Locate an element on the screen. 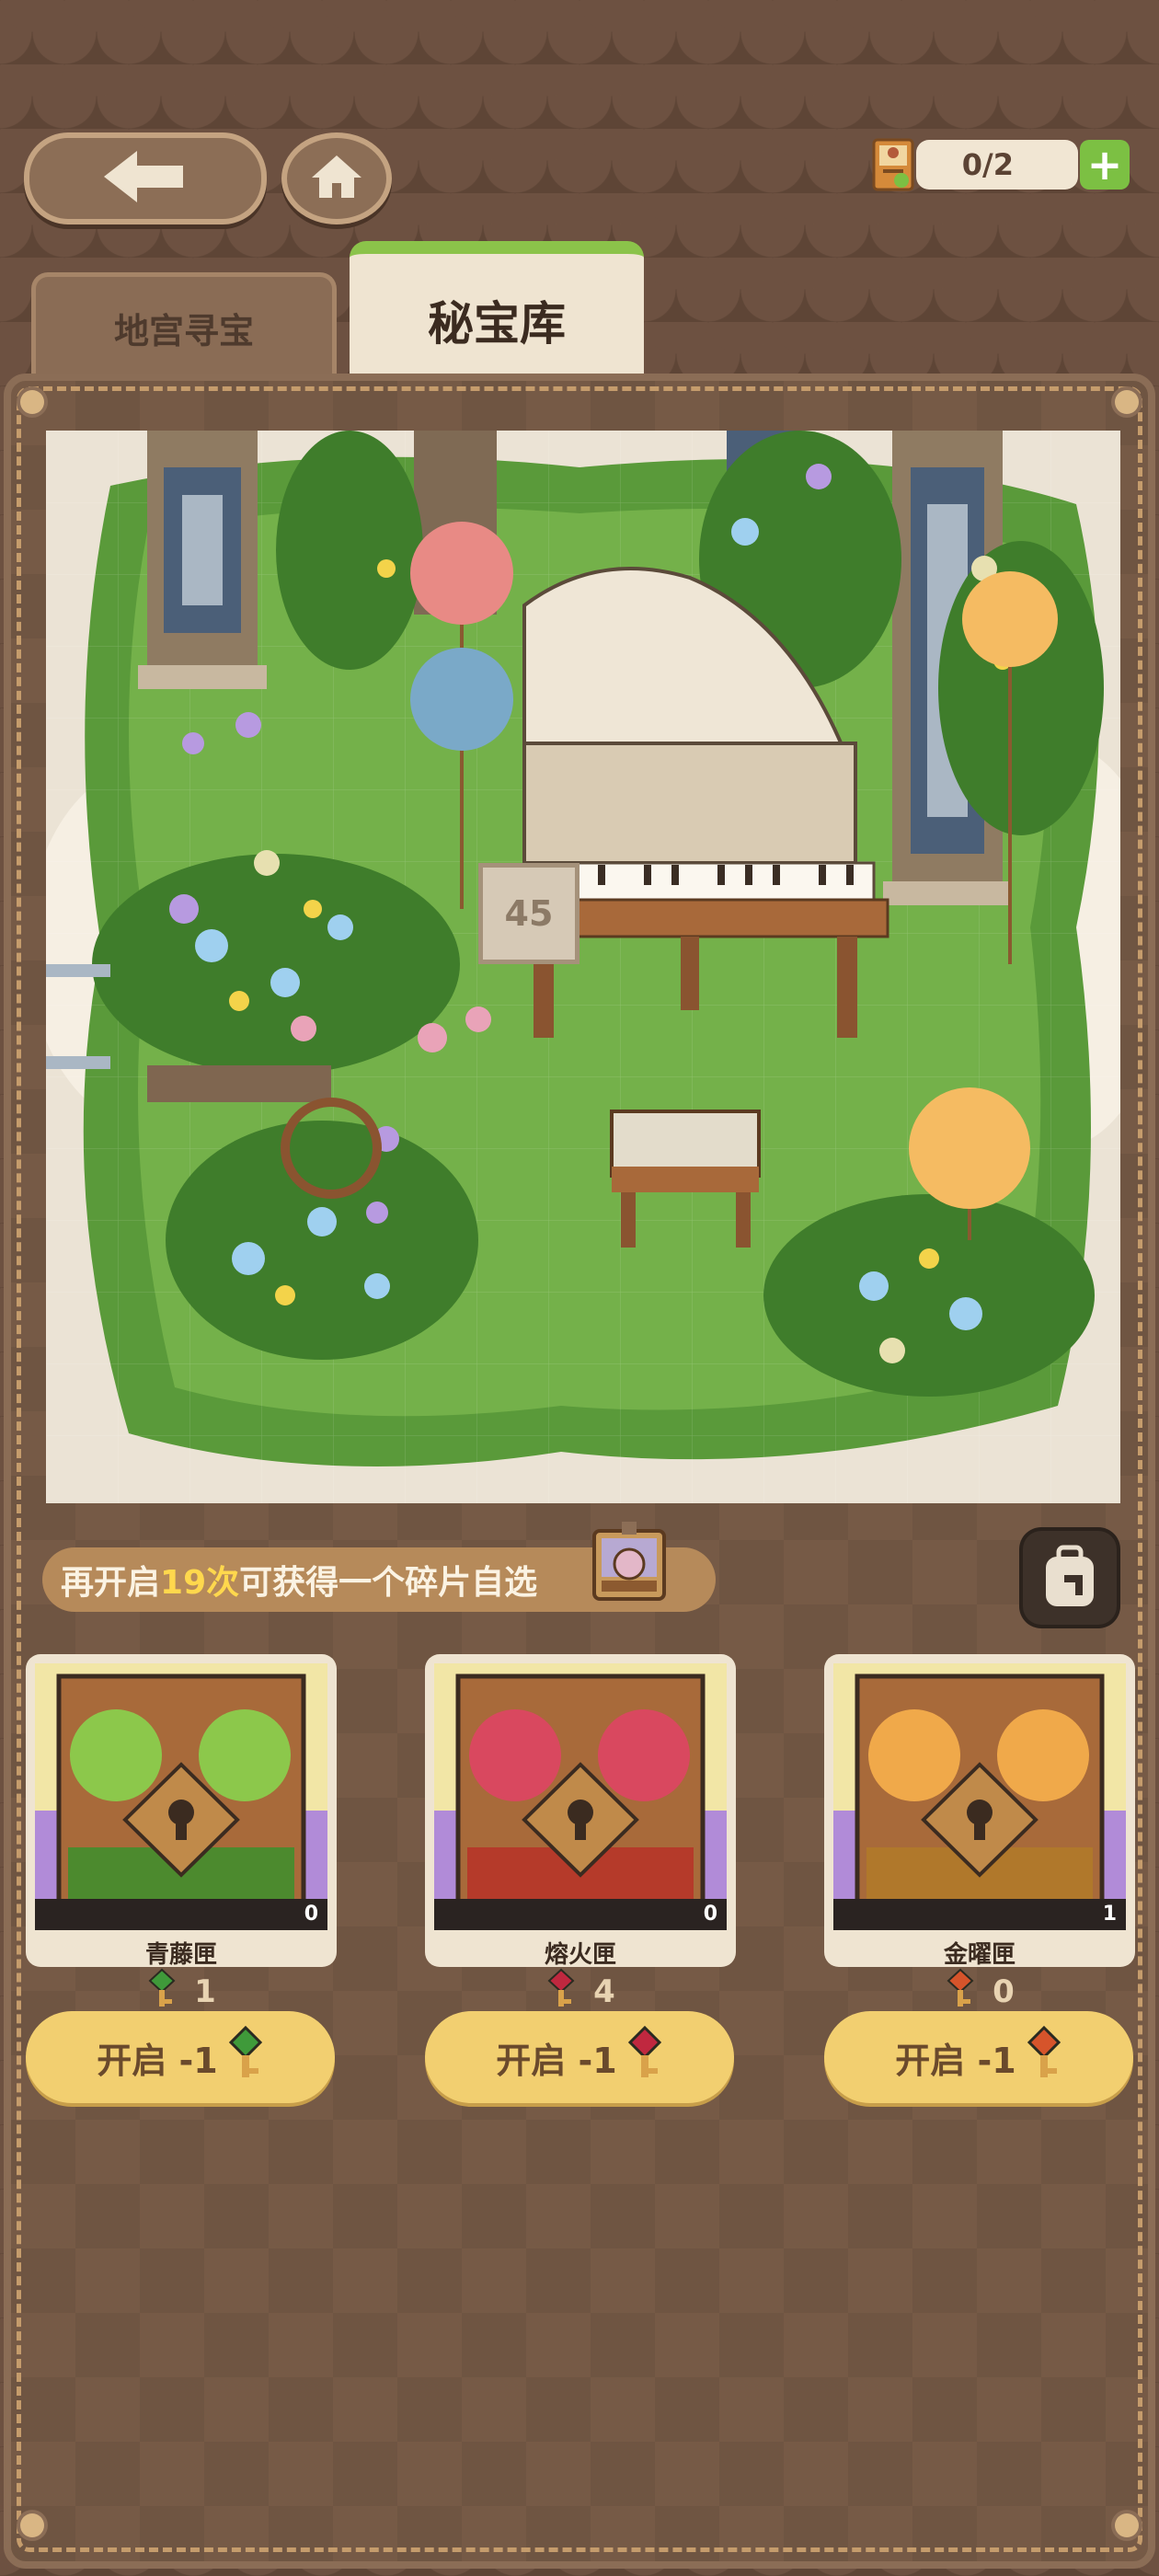 The height and width of the screenshot is (2576, 1159). box-card-red: 0 熔火匣 is located at coordinates (580, 1811).